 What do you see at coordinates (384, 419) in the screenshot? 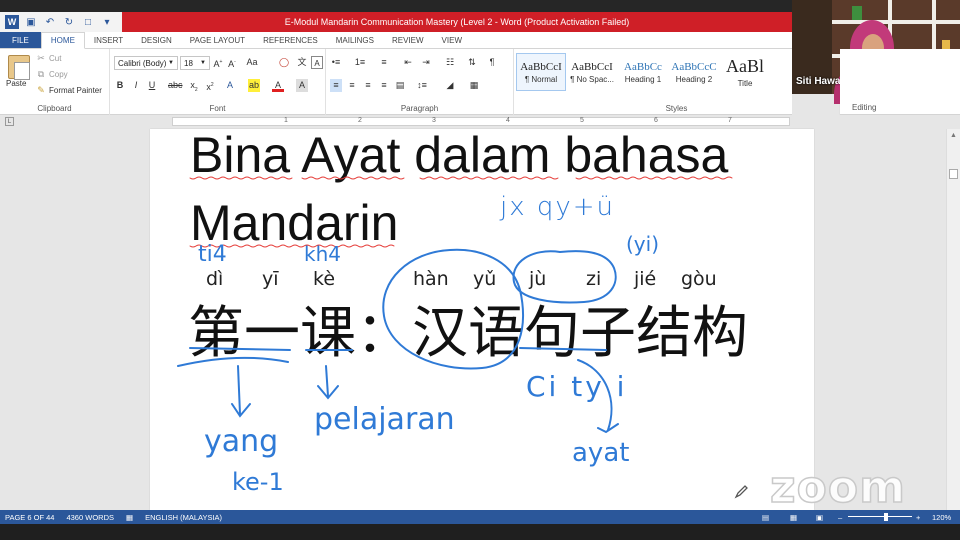
I see `handwriting-pelajaran: pelajaran` at bounding box center [384, 419].